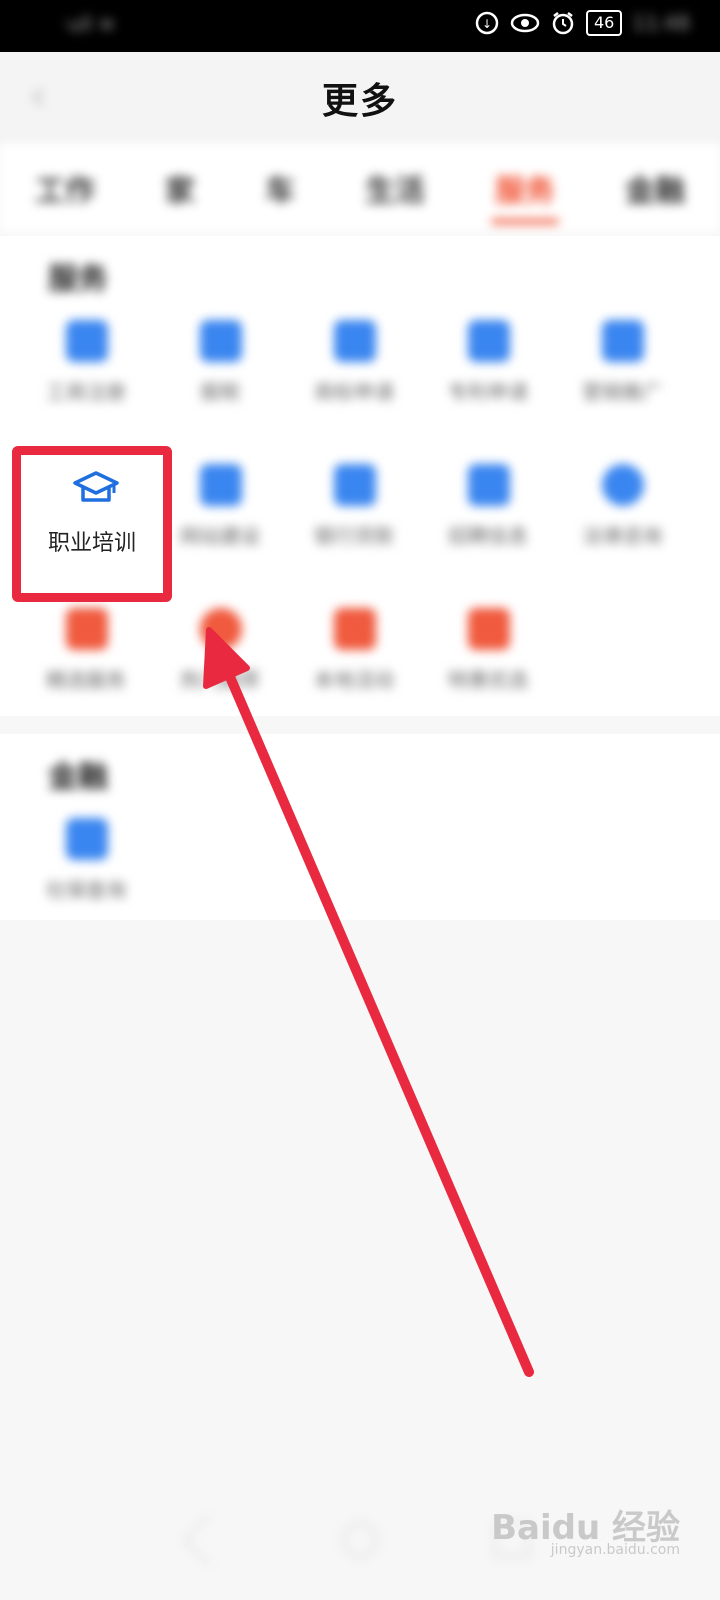  I want to click on watermark-url: jingyan.baidu.com, so click(615, 1550).